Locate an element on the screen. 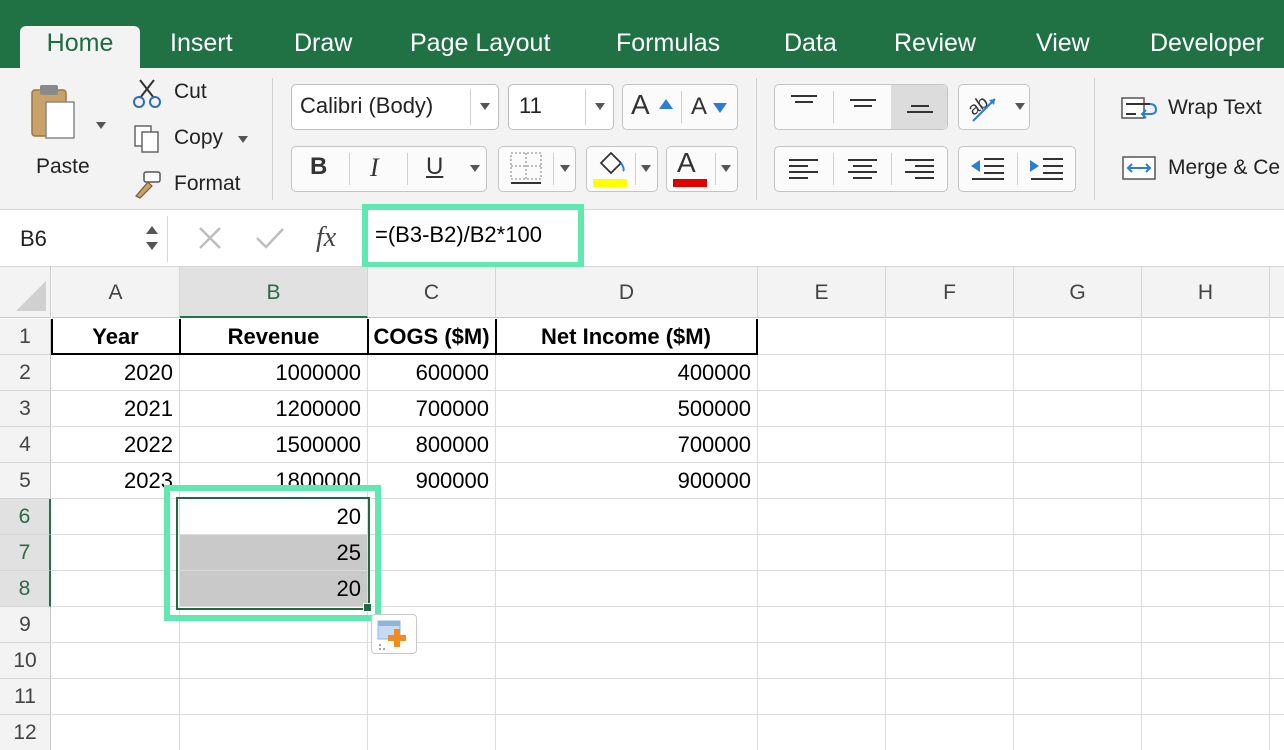 This screenshot has width=1284, height=750. row-header-11: 11 is located at coordinates (25, 697).